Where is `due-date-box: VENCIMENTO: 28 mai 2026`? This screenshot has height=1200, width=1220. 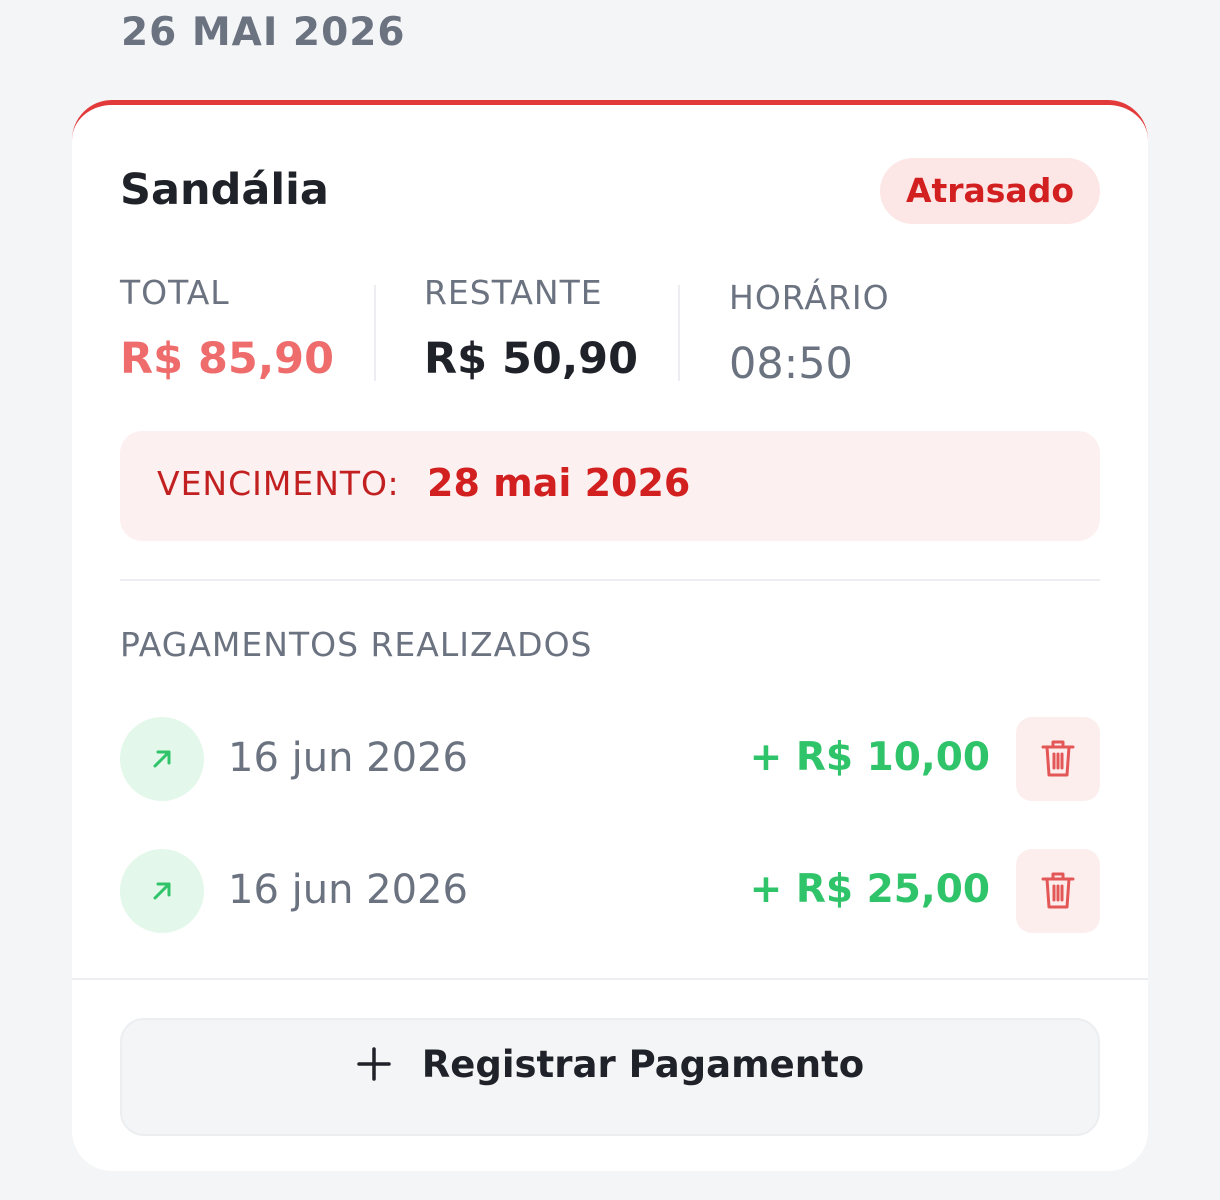 due-date-box: VENCIMENTO: 28 mai 2026 is located at coordinates (610, 486).